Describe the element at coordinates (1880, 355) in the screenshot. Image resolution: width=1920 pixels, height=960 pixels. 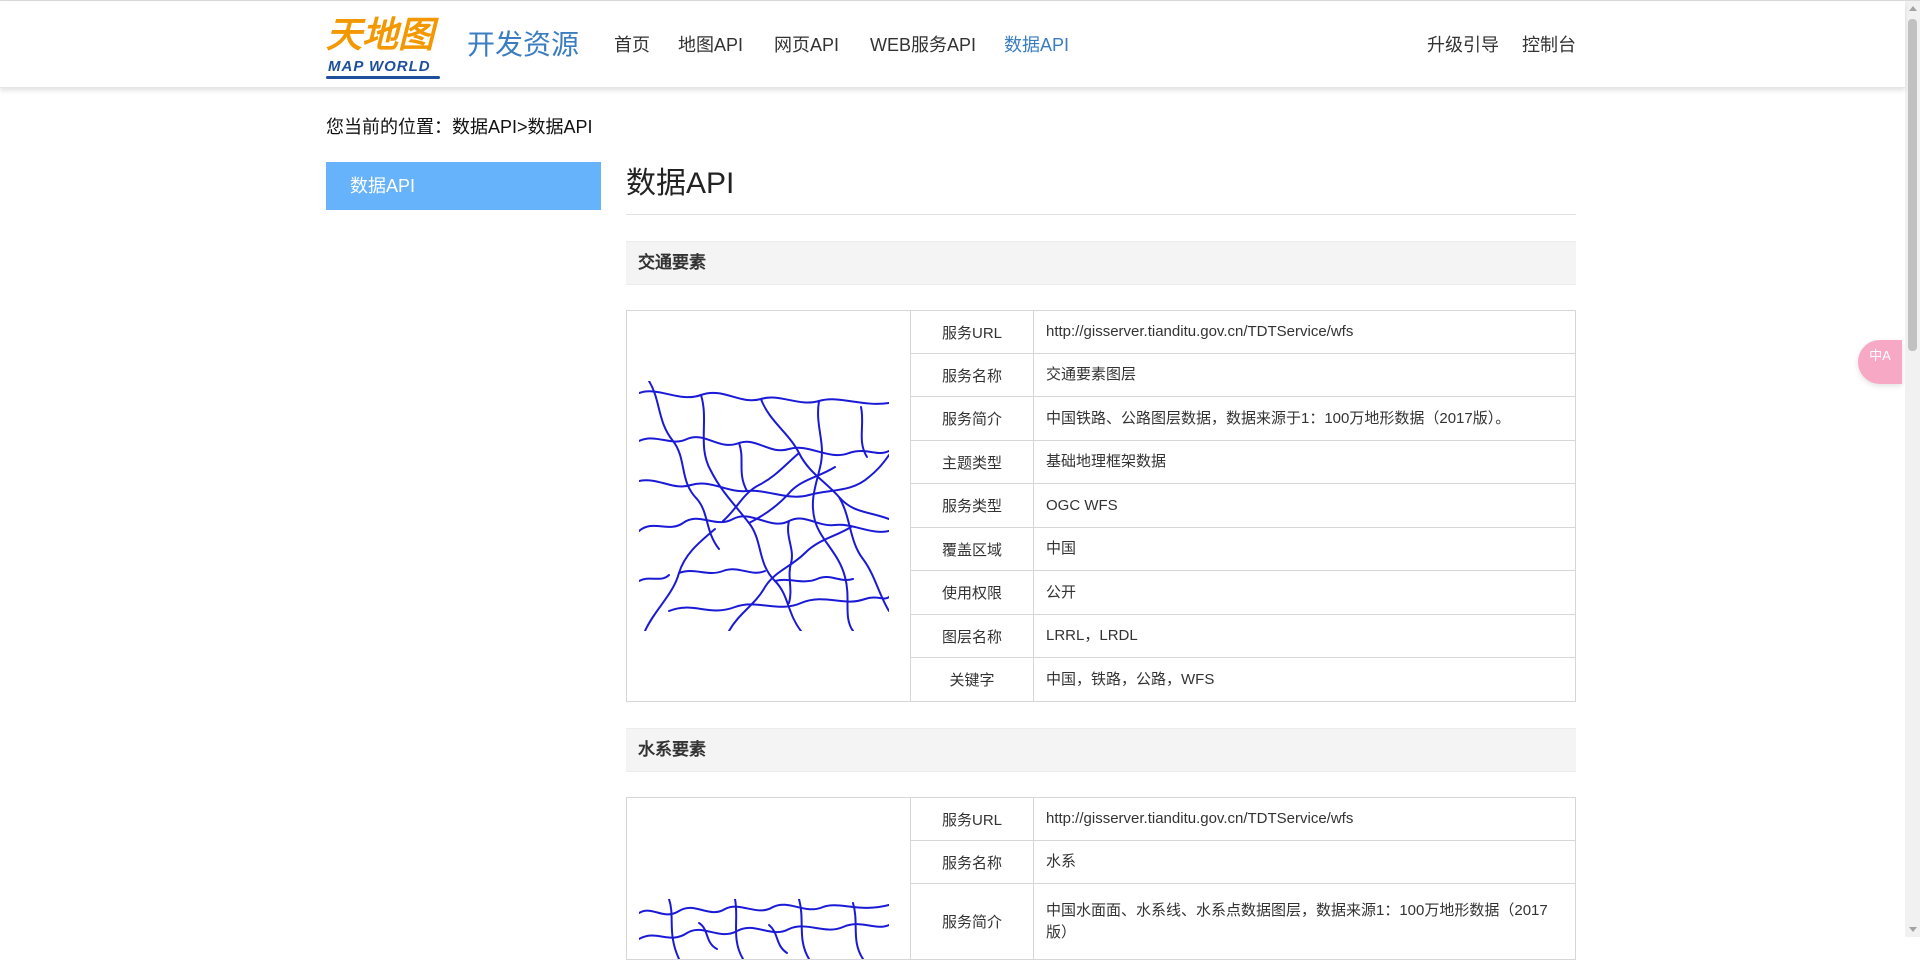
I see `translate-button-label: 中A` at that location.